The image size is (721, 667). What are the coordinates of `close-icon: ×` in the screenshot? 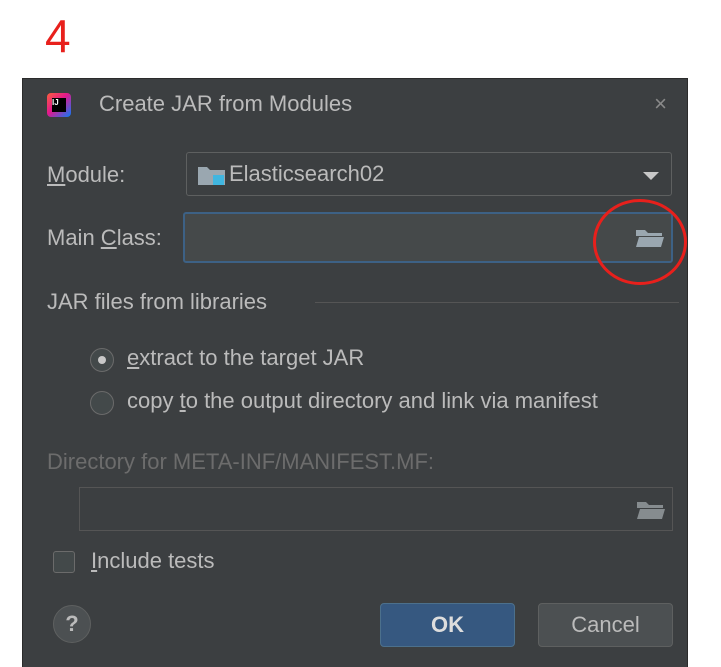 It's located at (660, 104).